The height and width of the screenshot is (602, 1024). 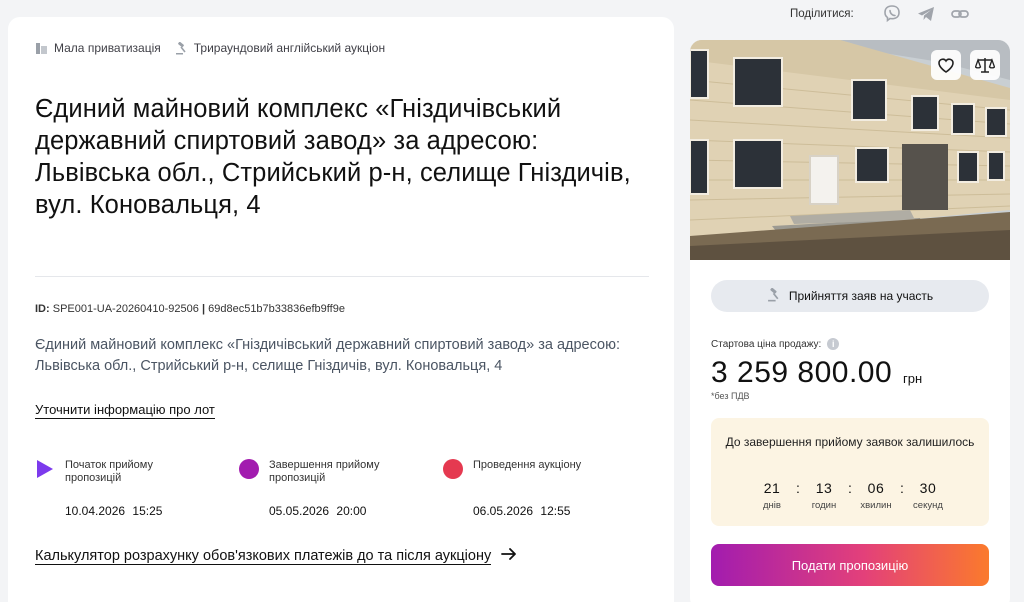 I want to click on timeline-auction-label: Проведення аукціону, so click(x=527, y=465).